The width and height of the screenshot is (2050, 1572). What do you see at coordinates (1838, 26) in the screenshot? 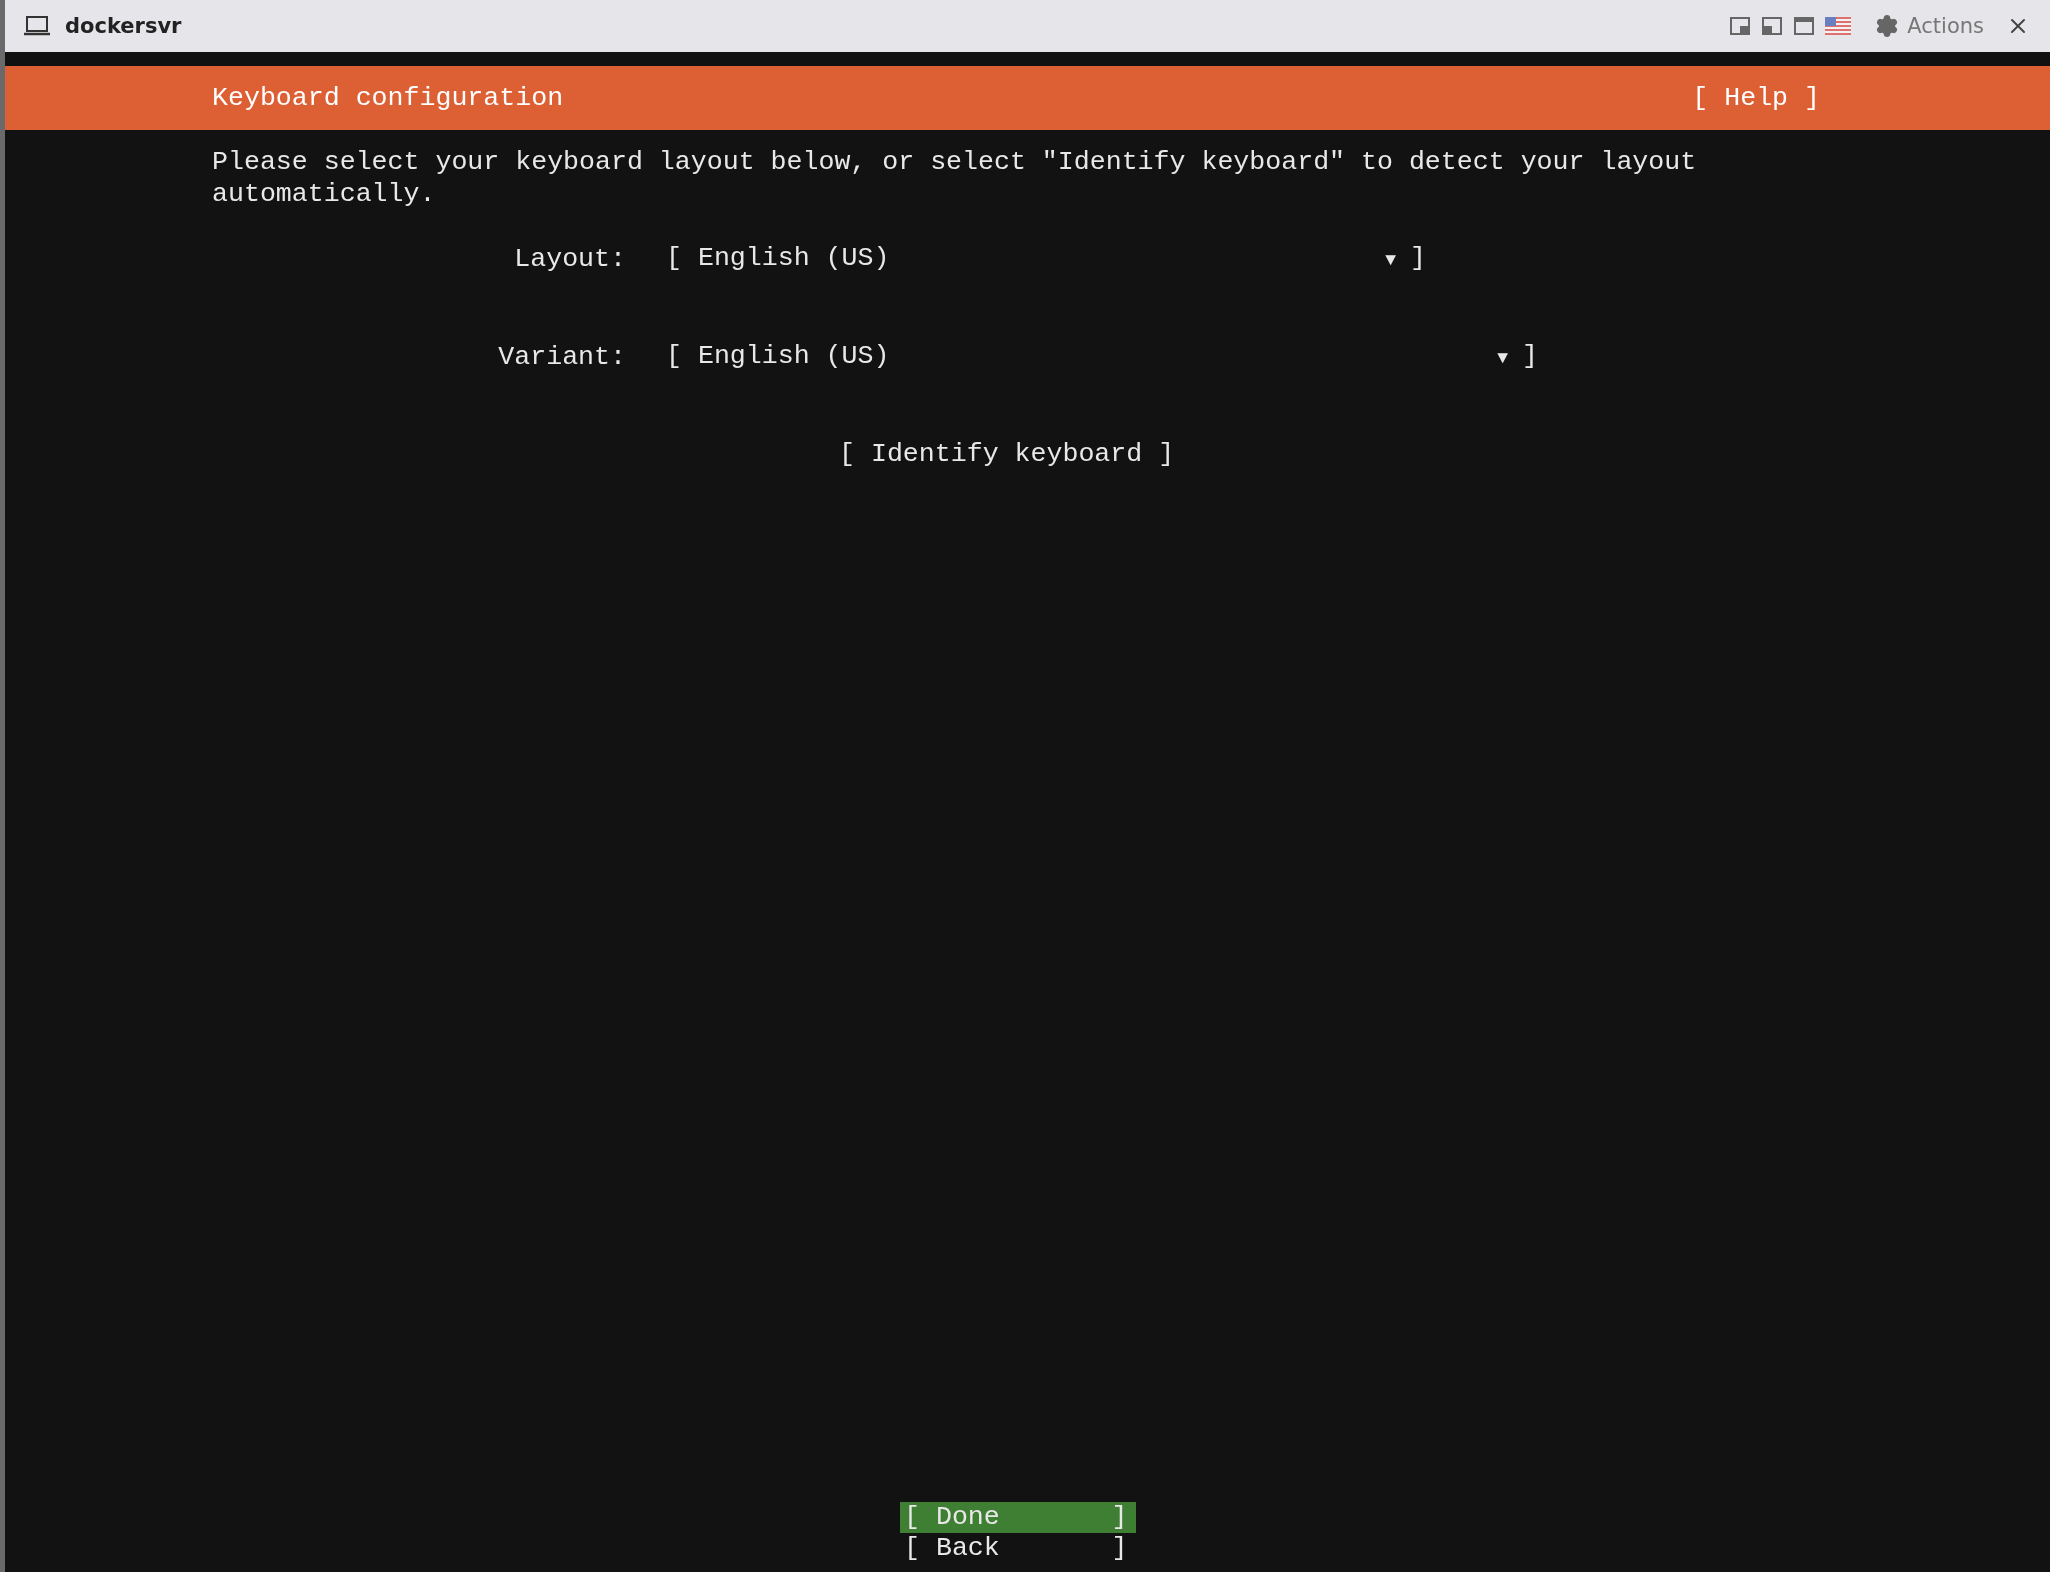
I see `flag-icon` at bounding box center [1838, 26].